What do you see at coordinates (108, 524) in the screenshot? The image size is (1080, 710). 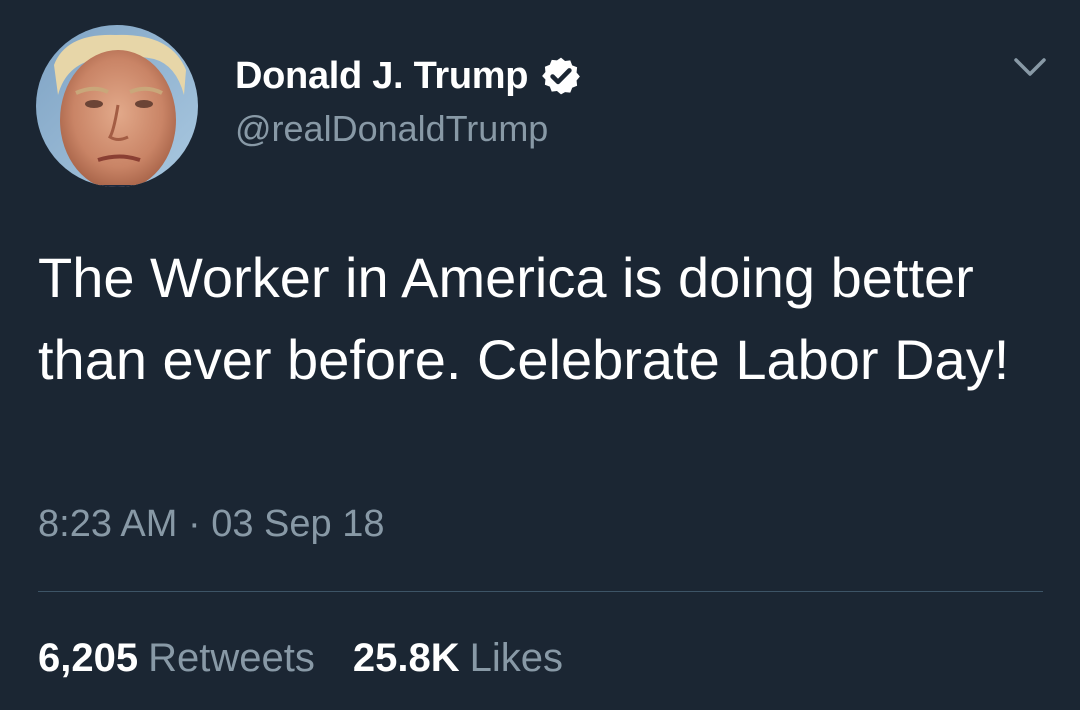 I see `tweet-time: 8:23 AM` at bounding box center [108, 524].